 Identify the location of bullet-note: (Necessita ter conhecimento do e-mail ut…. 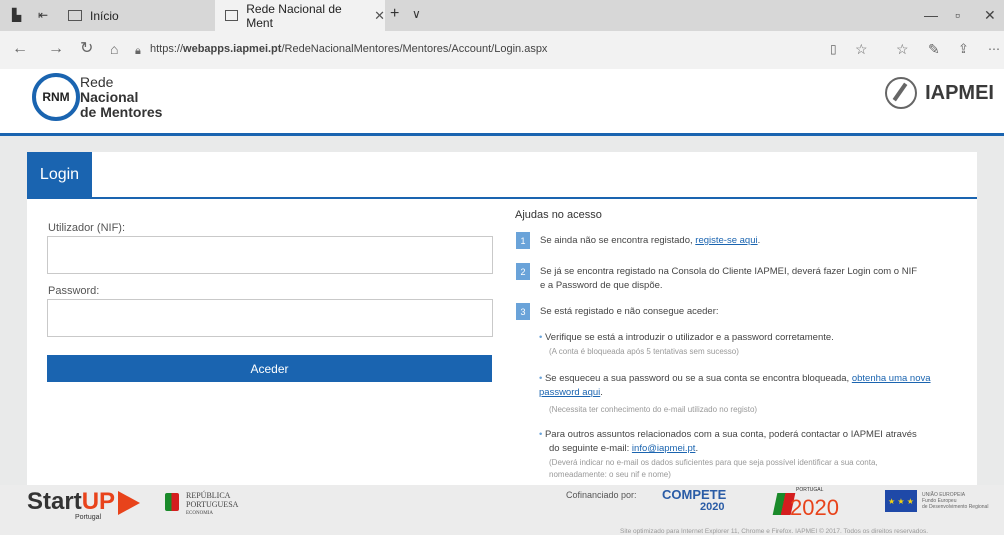
(653, 409).